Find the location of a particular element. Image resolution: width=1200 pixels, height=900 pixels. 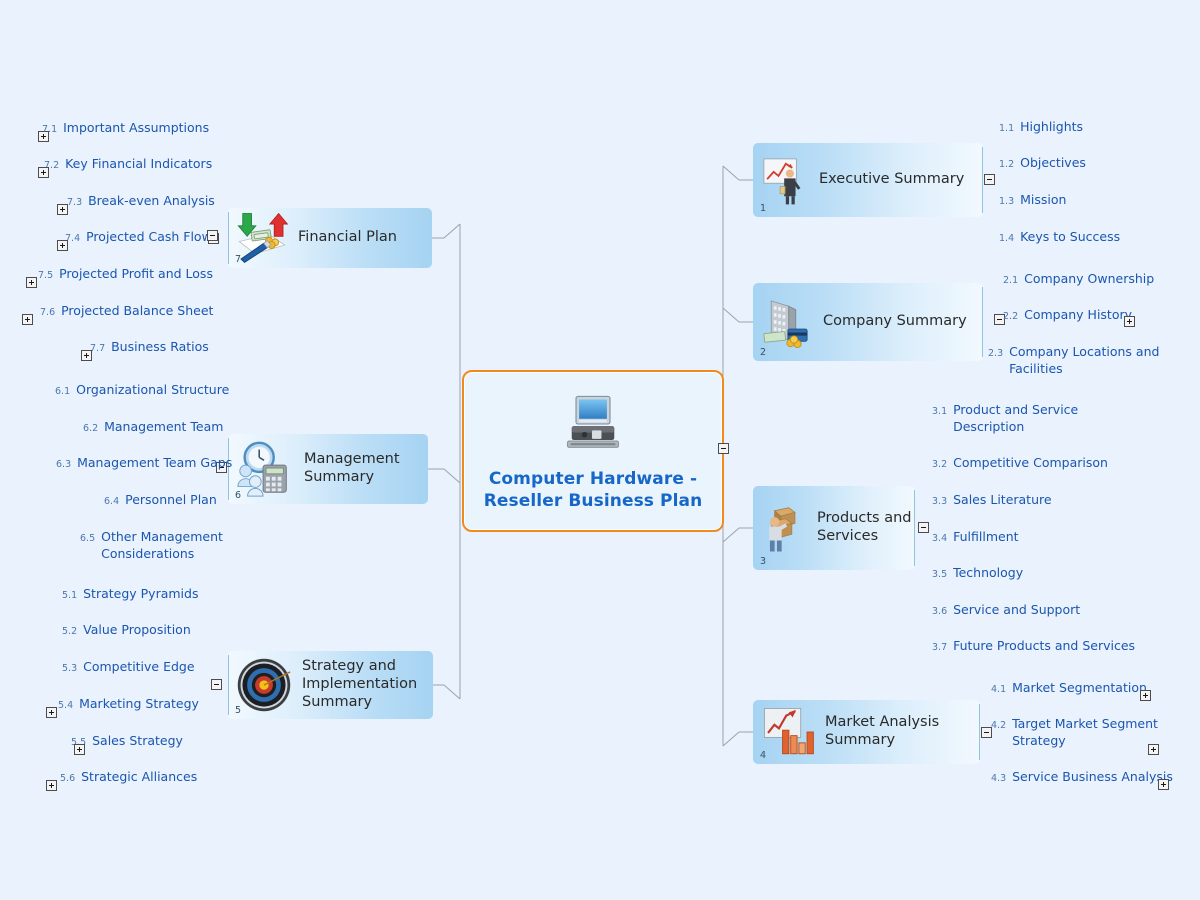

leaf-expand-toggle-7.6 is located at coordinates (27, 319).